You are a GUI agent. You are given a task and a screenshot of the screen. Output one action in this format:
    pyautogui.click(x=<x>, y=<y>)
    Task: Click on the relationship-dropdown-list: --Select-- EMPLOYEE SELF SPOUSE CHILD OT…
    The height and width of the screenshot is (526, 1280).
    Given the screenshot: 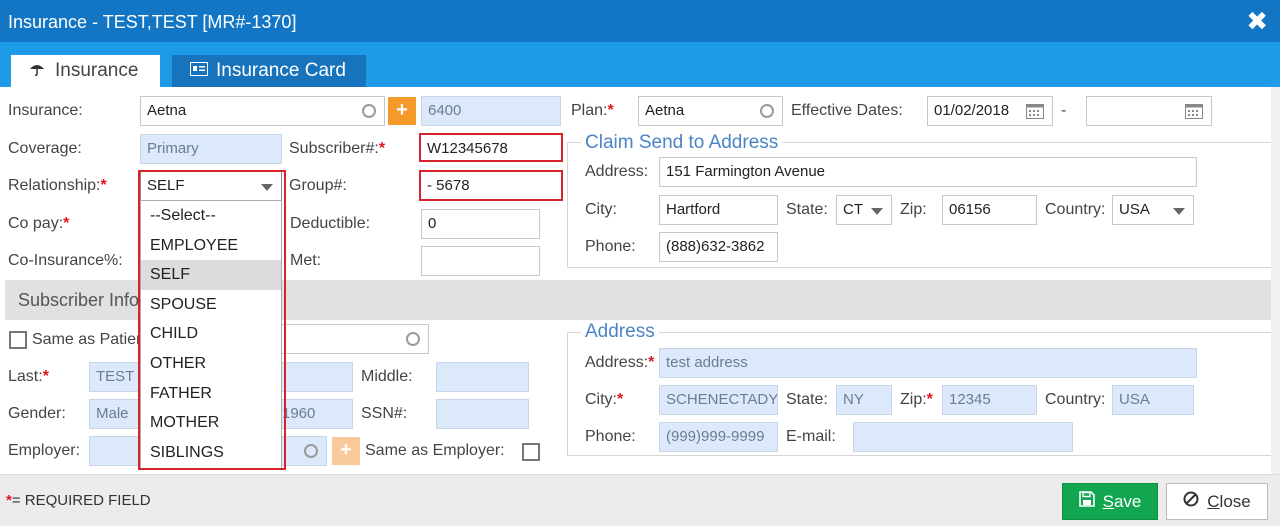 What is the action you would take?
    pyautogui.click(x=211, y=334)
    